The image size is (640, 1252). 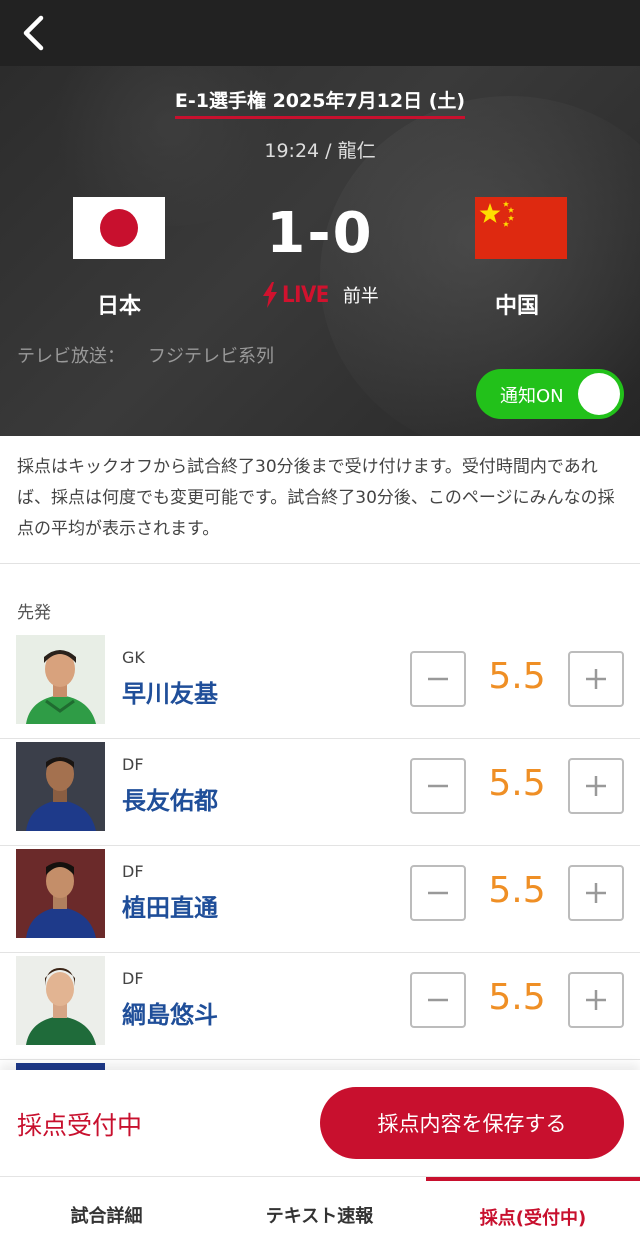 I want to click on player-name: 綱島悠斗, so click(x=170, y=1012).